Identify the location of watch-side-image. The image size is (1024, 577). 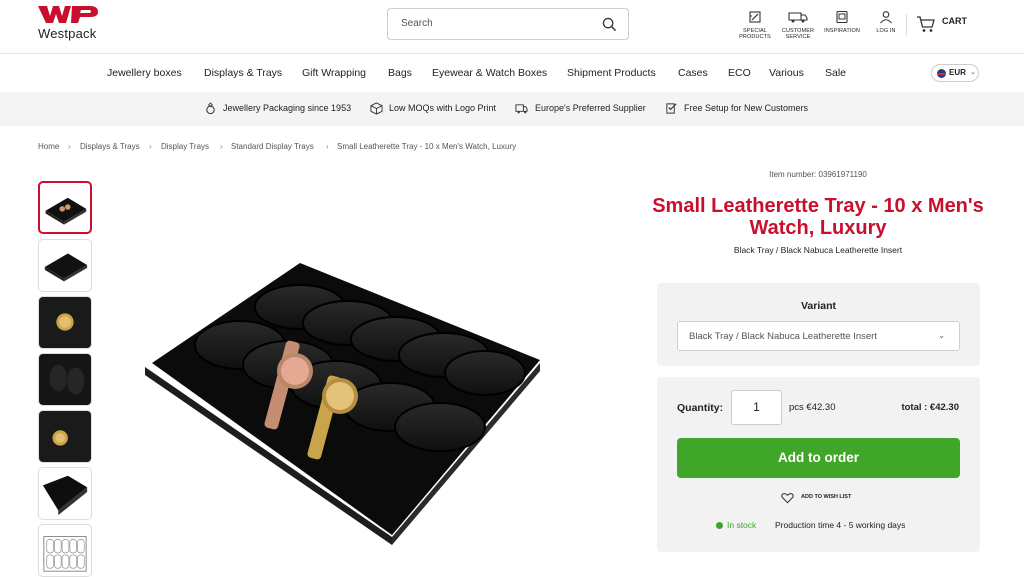
(65, 436).